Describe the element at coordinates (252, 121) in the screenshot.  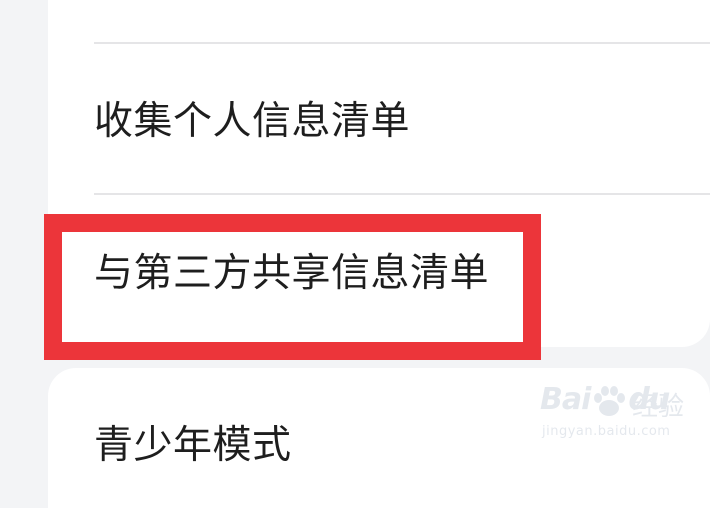
I see `personal-info-list-item: 收集个人信息清单` at that location.